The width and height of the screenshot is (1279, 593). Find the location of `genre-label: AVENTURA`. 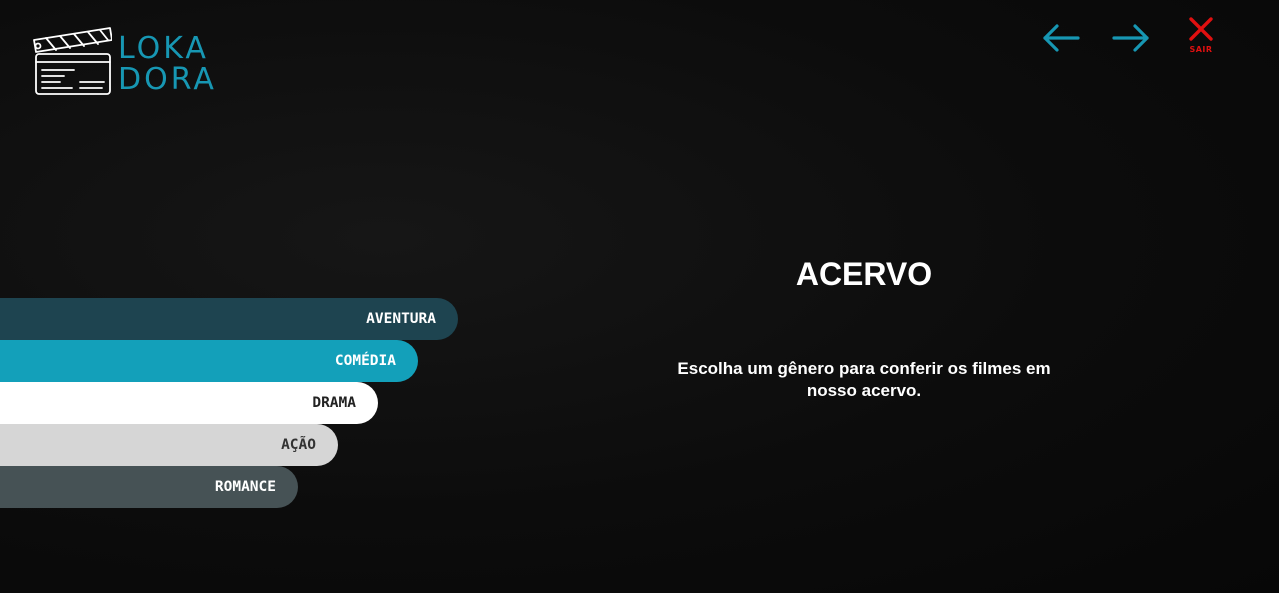

genre-label: AVENTURA is located at coordinates (401, 319).